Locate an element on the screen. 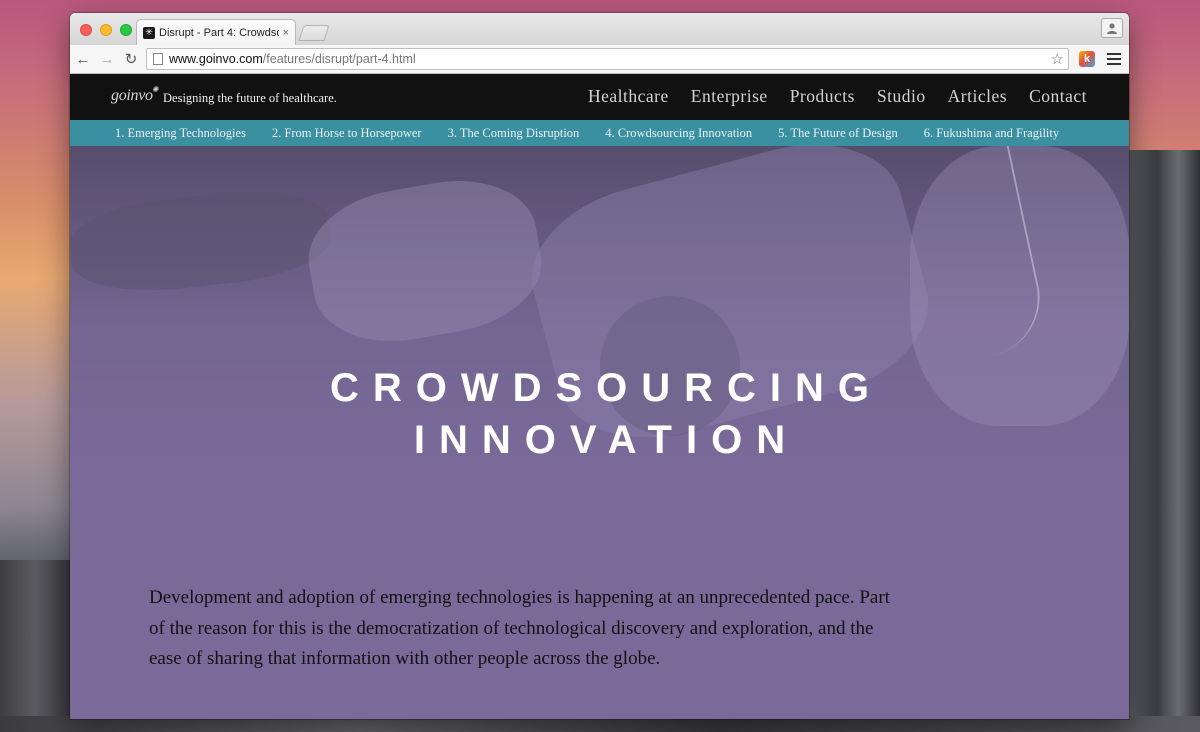 The width and height of the screenshot is (1200, 732). site-tagline: Designing the future of healthcare. is located at coordinates (250, 98).